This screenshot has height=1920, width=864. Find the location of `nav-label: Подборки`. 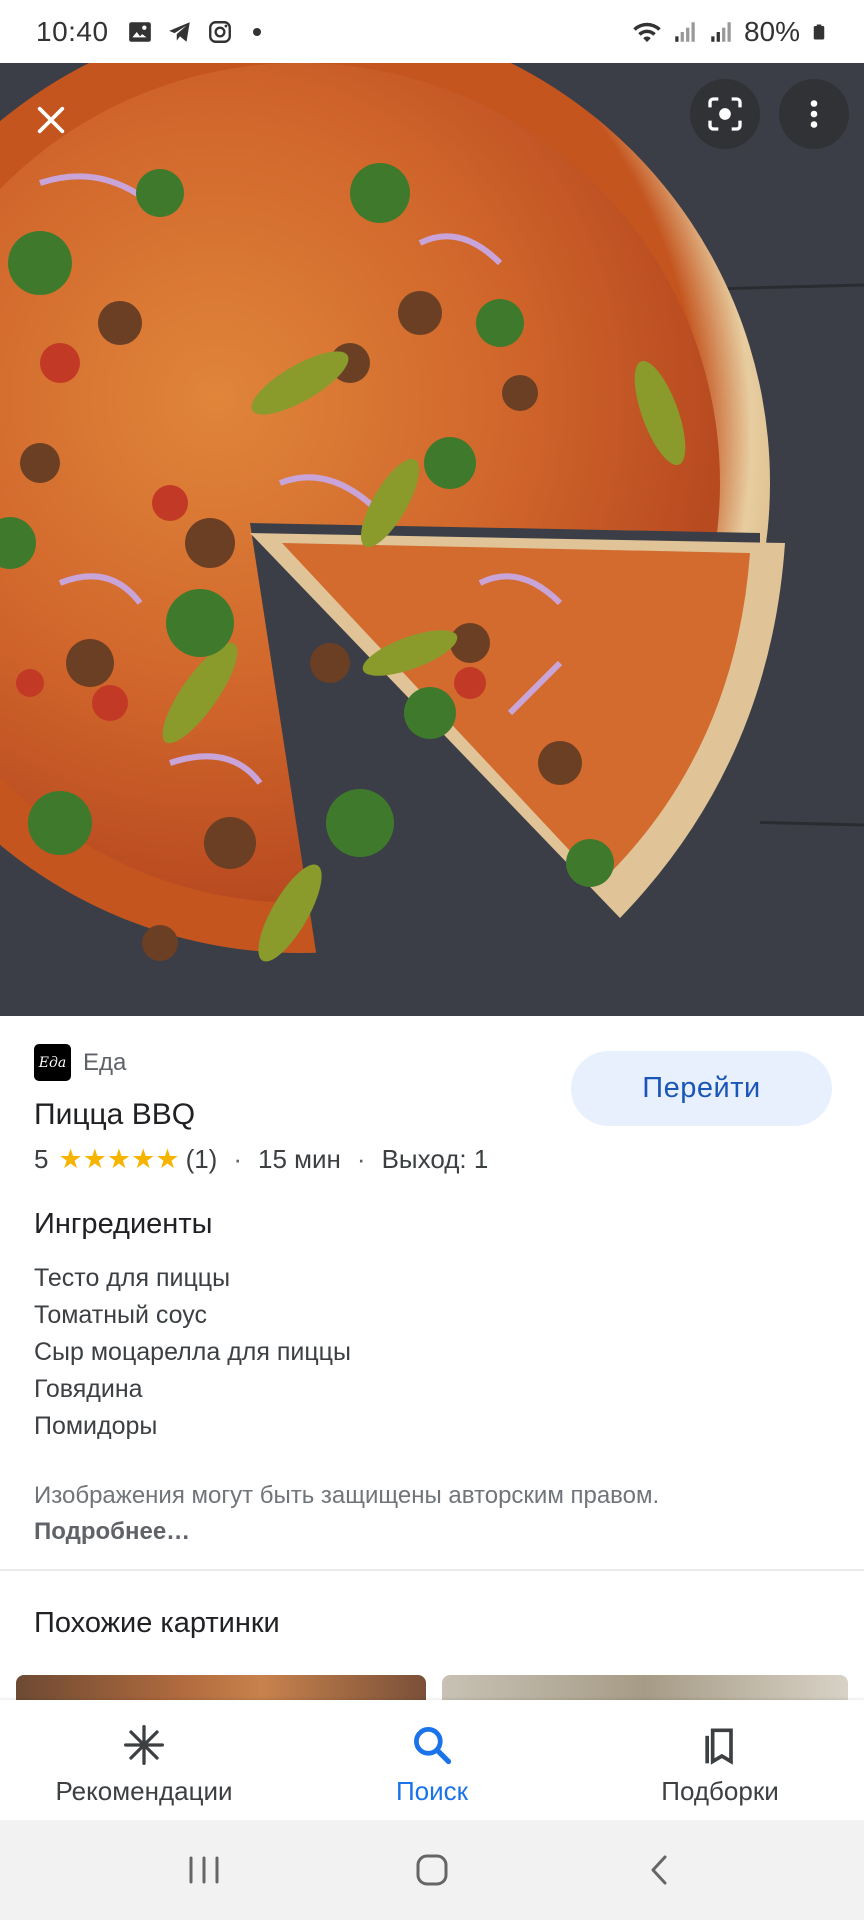

nav-label: Подборки is located at coordinates (720, 1791).